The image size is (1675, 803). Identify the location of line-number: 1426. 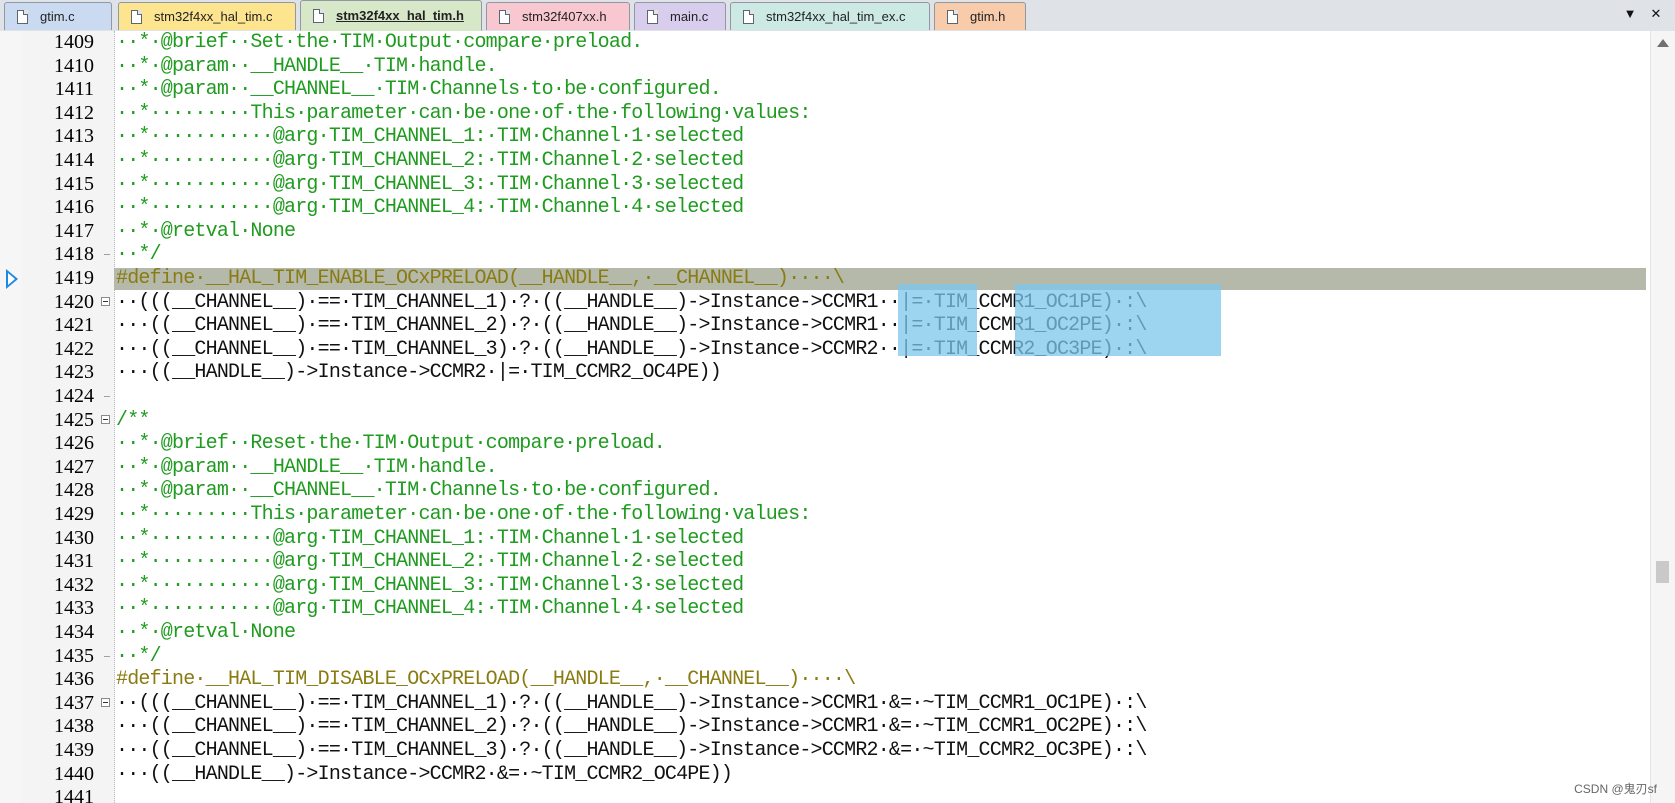
(74, 443).